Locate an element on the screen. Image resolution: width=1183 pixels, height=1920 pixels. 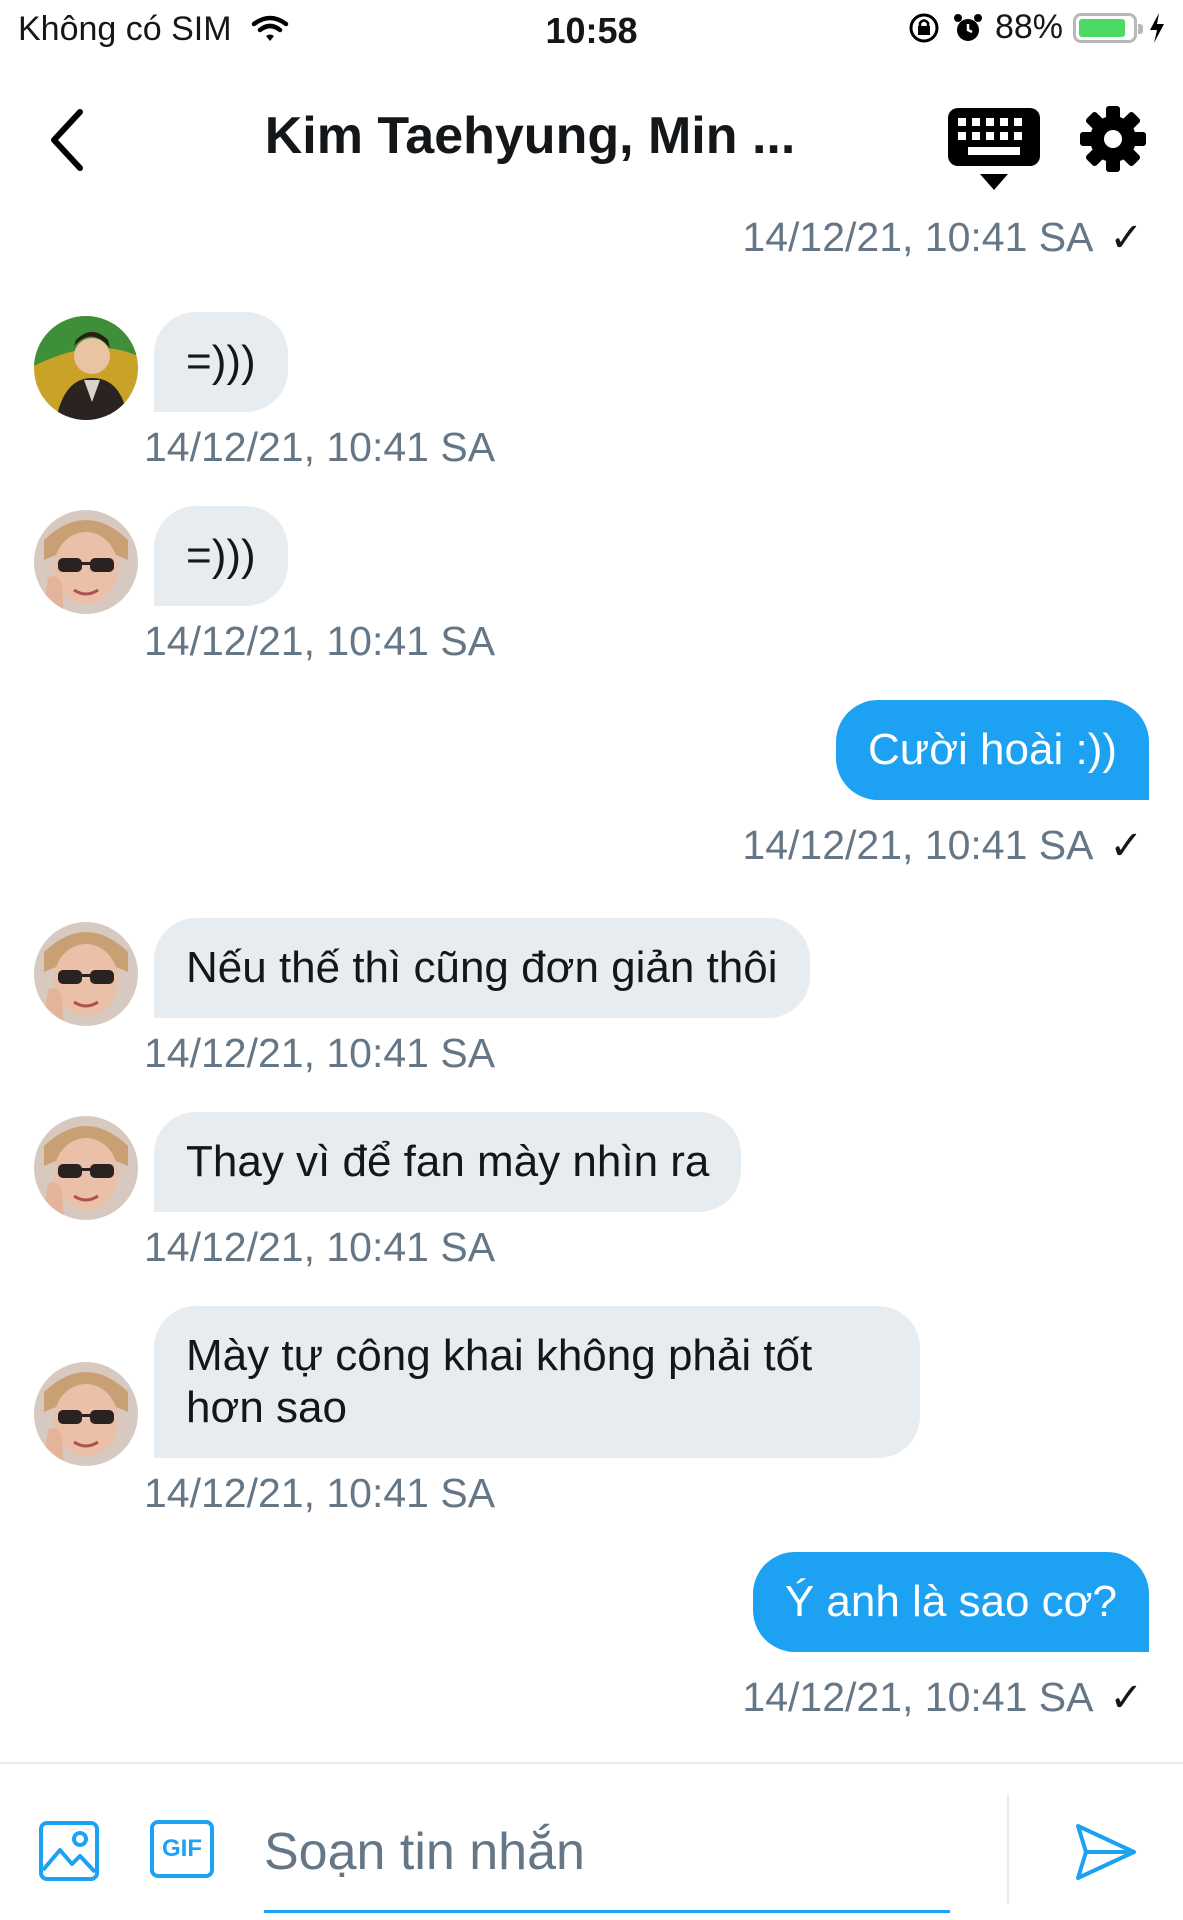
status-bar: Không có SIM 10:58 88% is located at coordinates (591, 31).